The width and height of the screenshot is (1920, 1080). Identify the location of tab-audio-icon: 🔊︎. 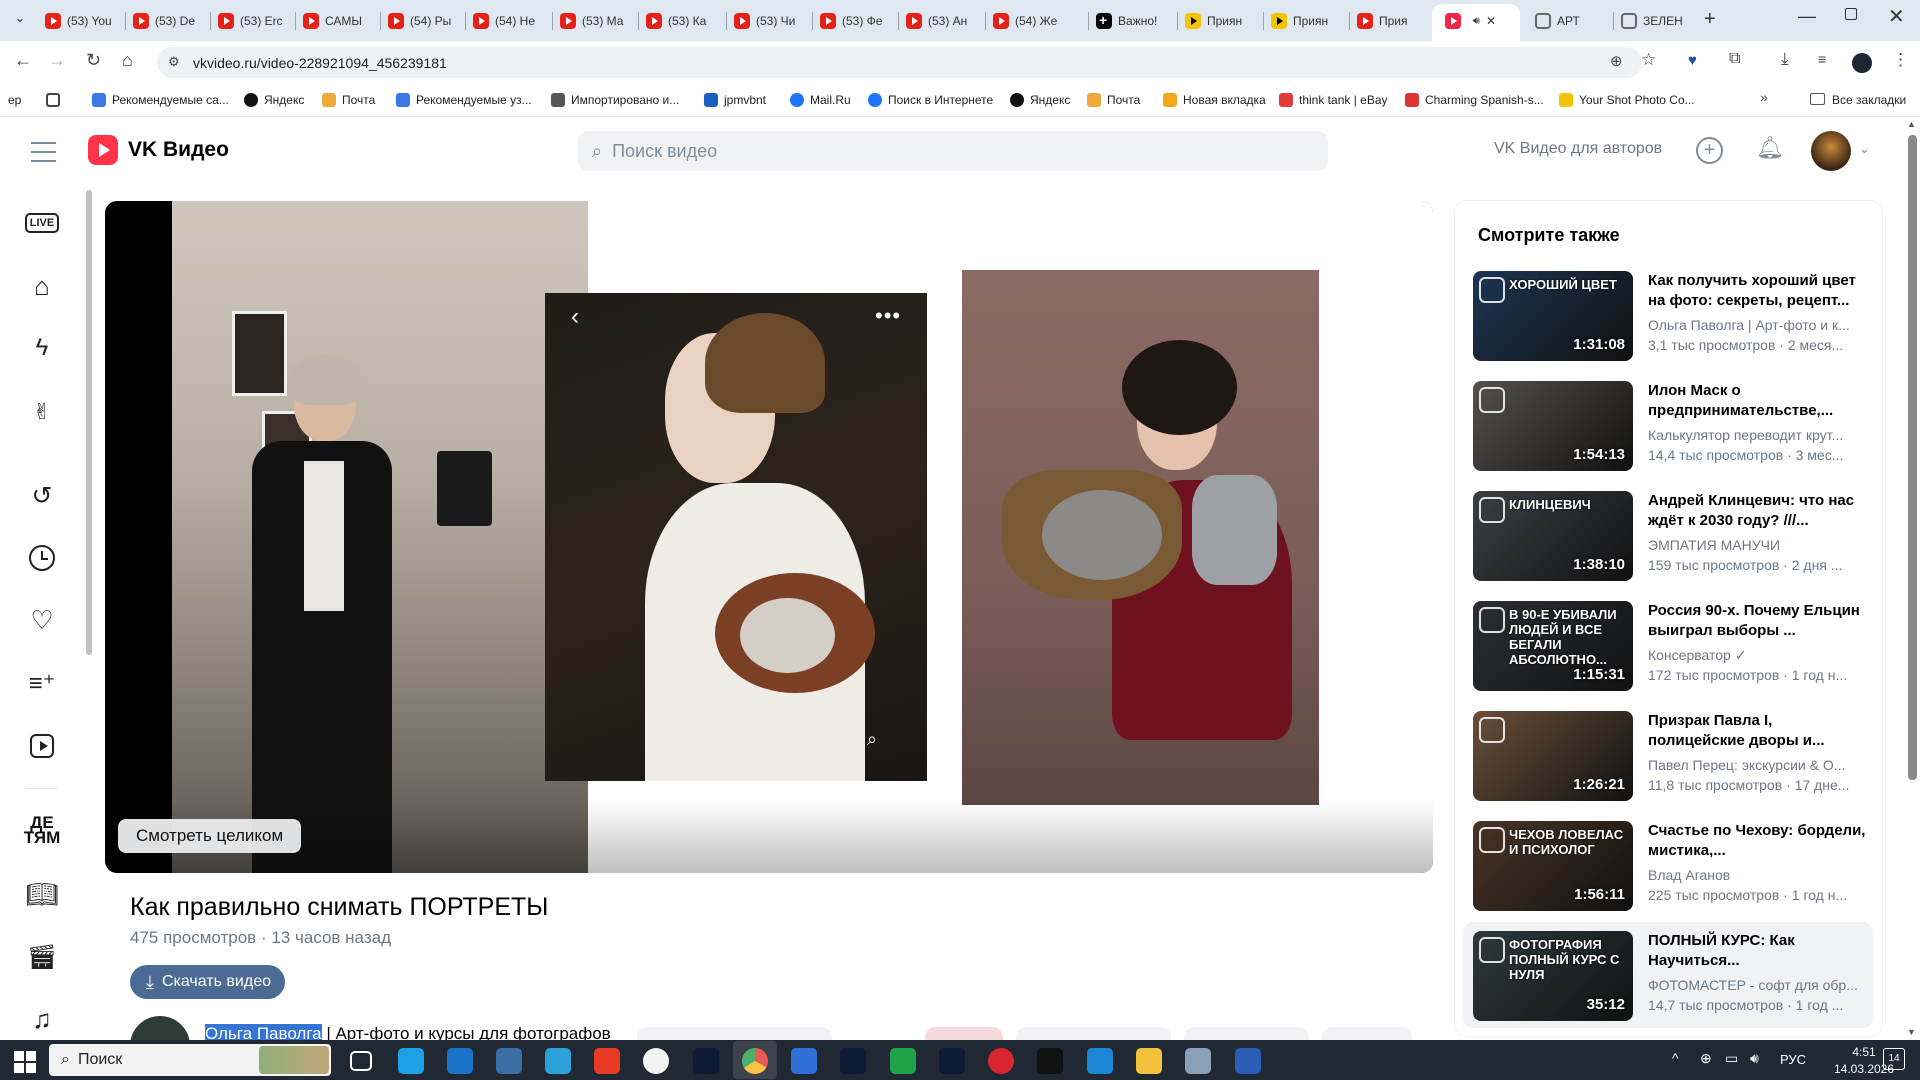
(1476, 21).